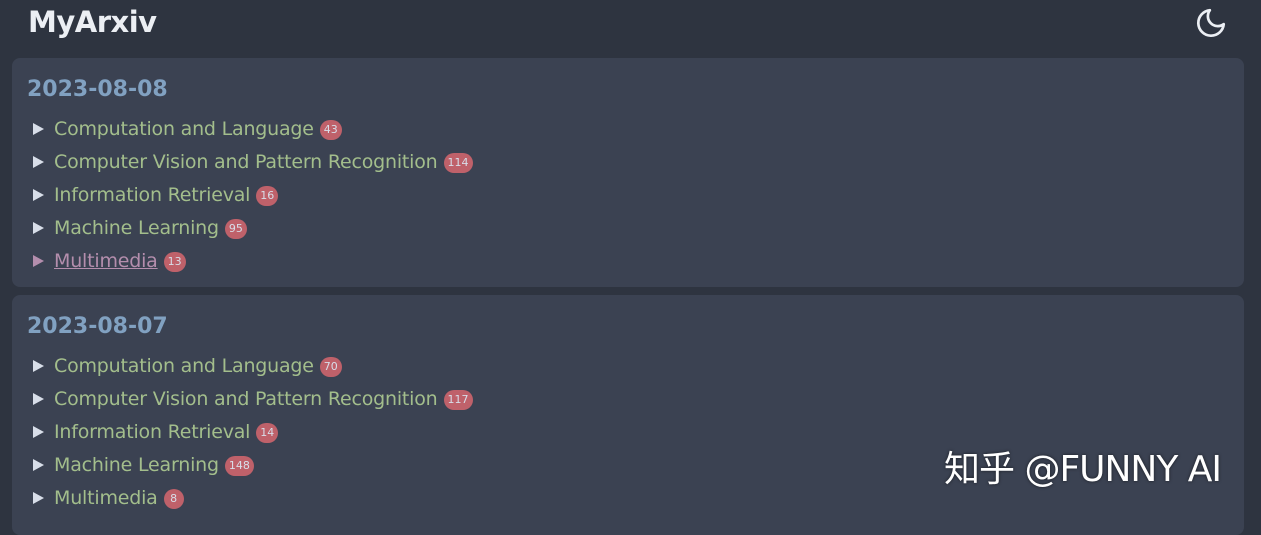  I want to click on category-item: Information Retrieval 16, so click(242, 194).